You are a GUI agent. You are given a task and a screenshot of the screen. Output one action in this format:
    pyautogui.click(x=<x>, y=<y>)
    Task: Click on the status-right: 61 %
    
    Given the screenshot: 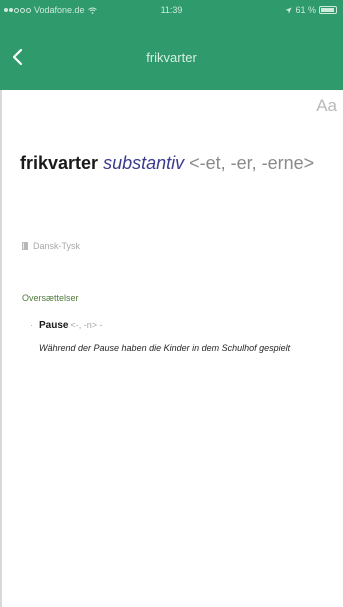 What is the action you would take?
    pyautogui.click(x=311, y=10)
    